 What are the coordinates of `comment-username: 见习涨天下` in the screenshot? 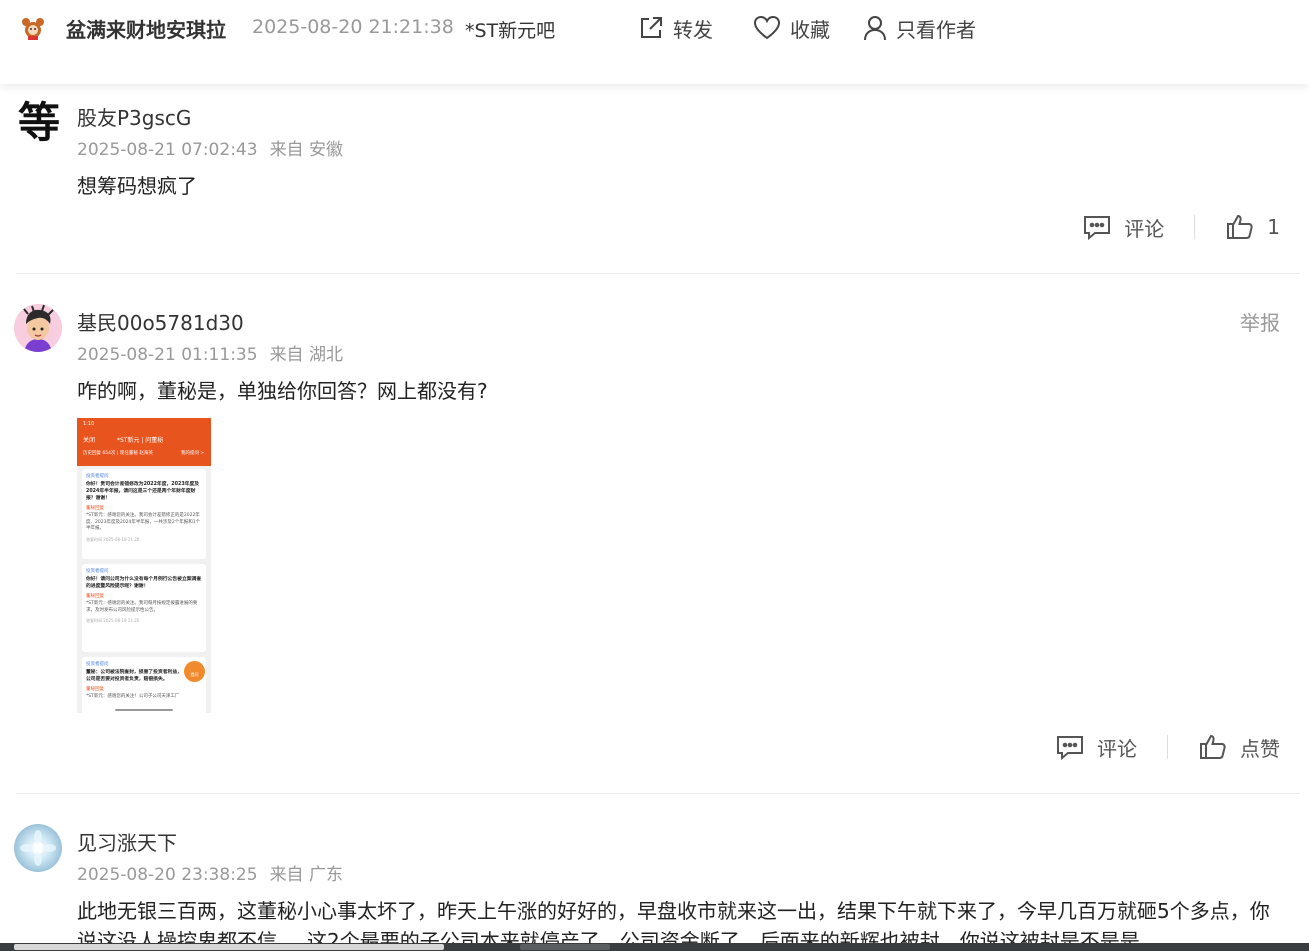 It's located at (127, 841).